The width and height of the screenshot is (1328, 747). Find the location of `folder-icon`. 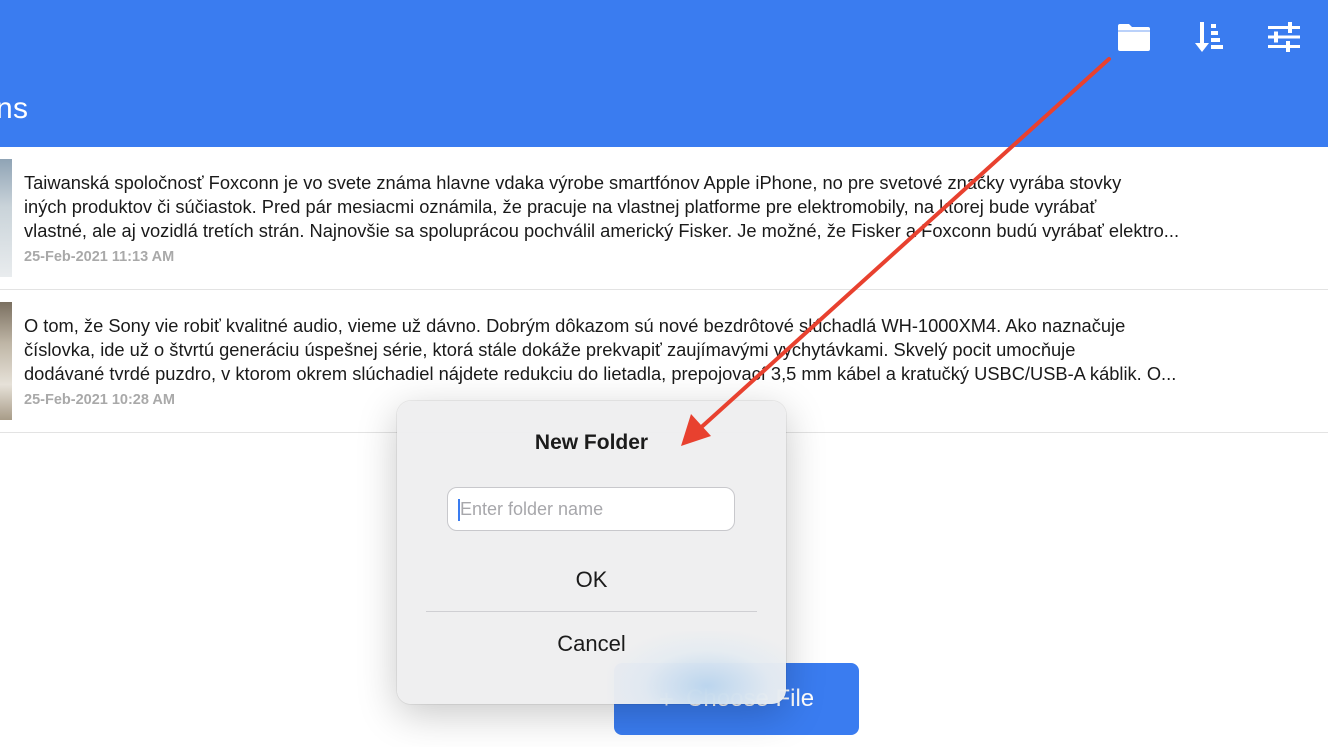

folder-icon is located at coordinates (1134, 37).